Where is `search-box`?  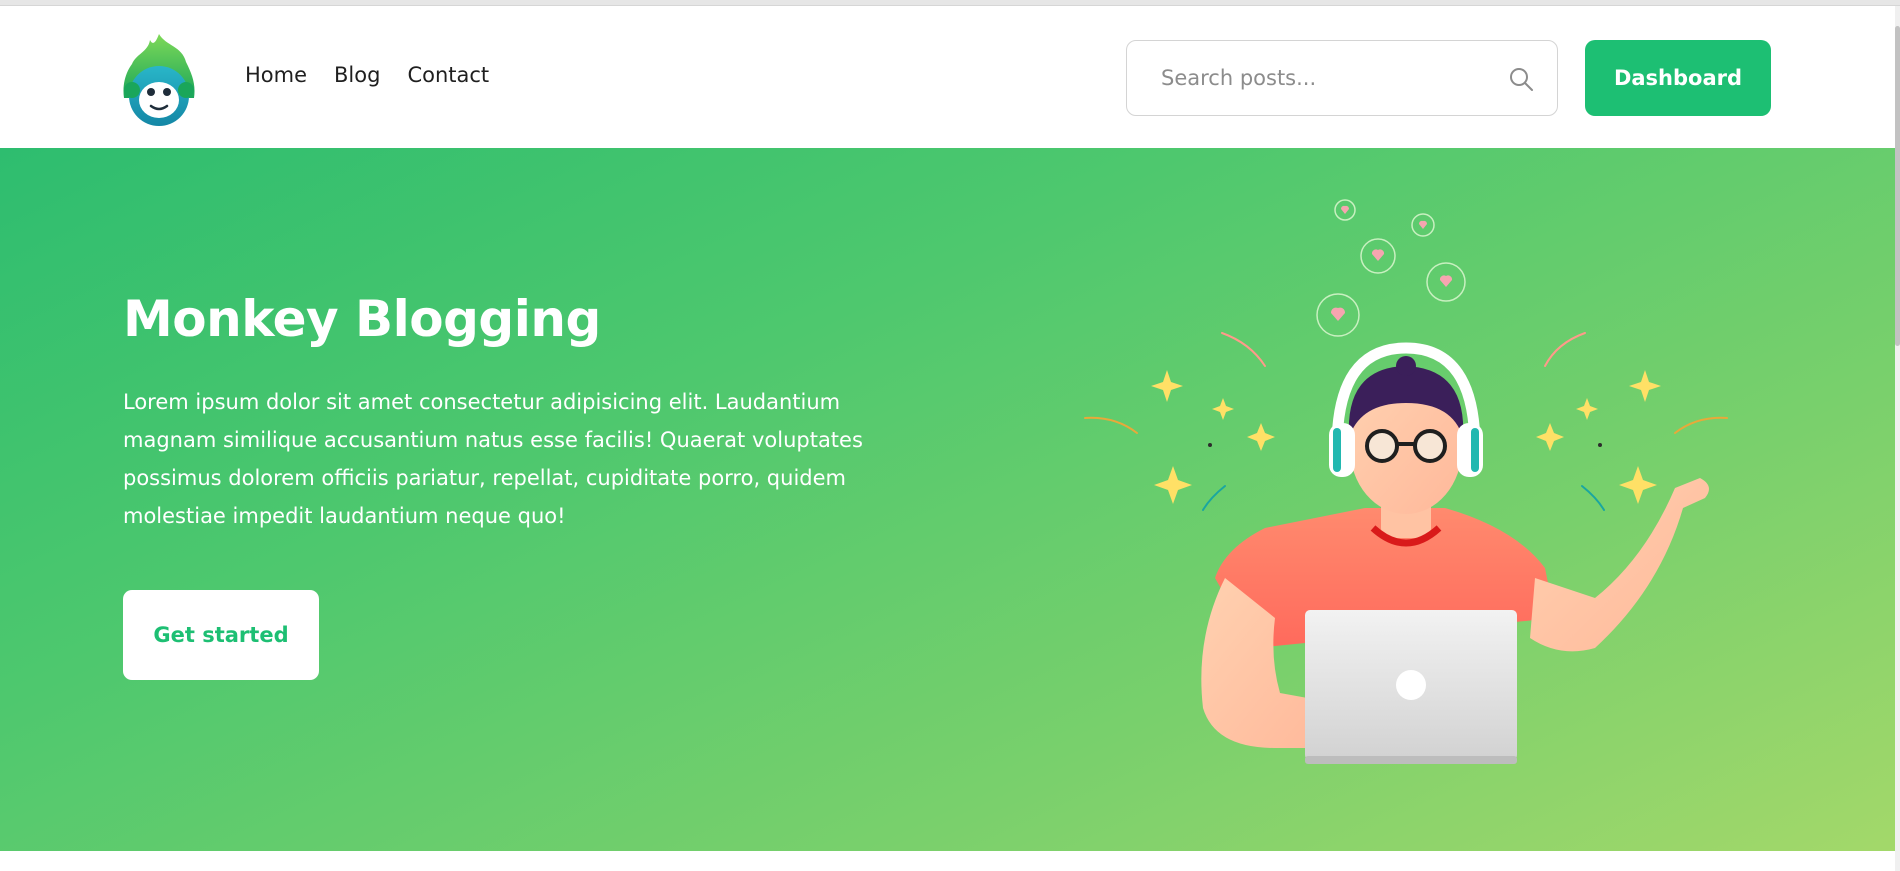
search-box is located at coordinates (1342, 78).